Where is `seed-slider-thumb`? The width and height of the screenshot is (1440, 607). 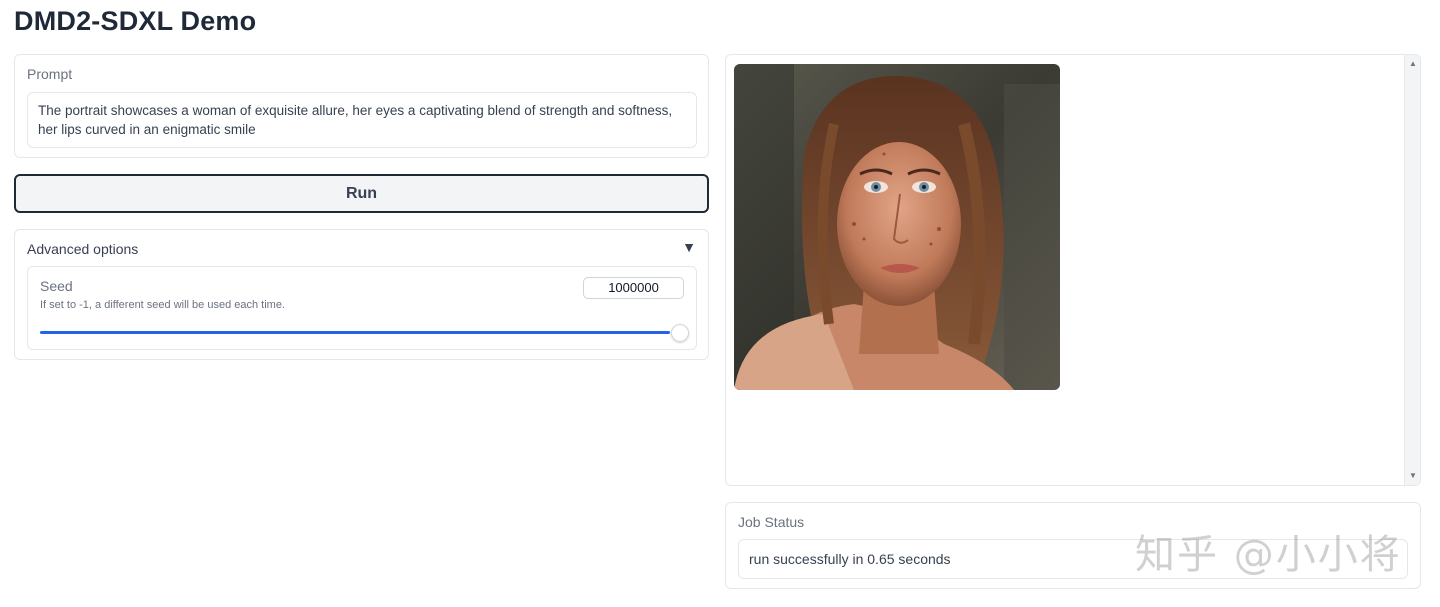
seed-slider-thumb is located at coordinates (680, 333).